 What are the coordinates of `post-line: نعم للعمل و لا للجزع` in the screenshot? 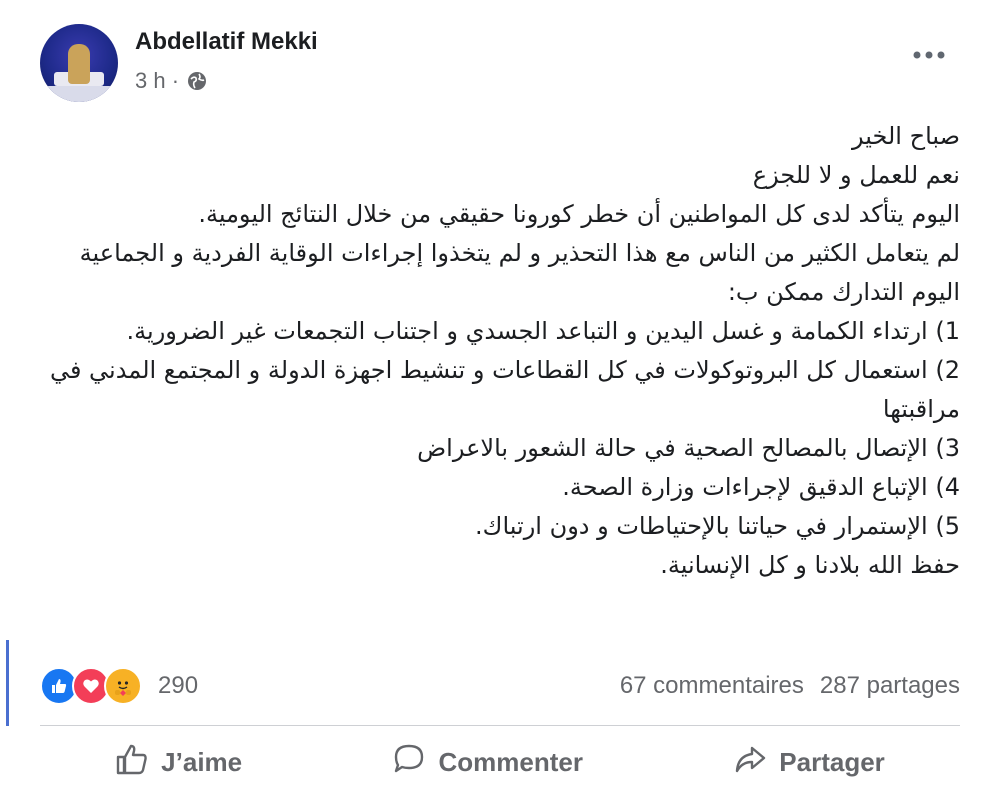 It's located at (856, 175).